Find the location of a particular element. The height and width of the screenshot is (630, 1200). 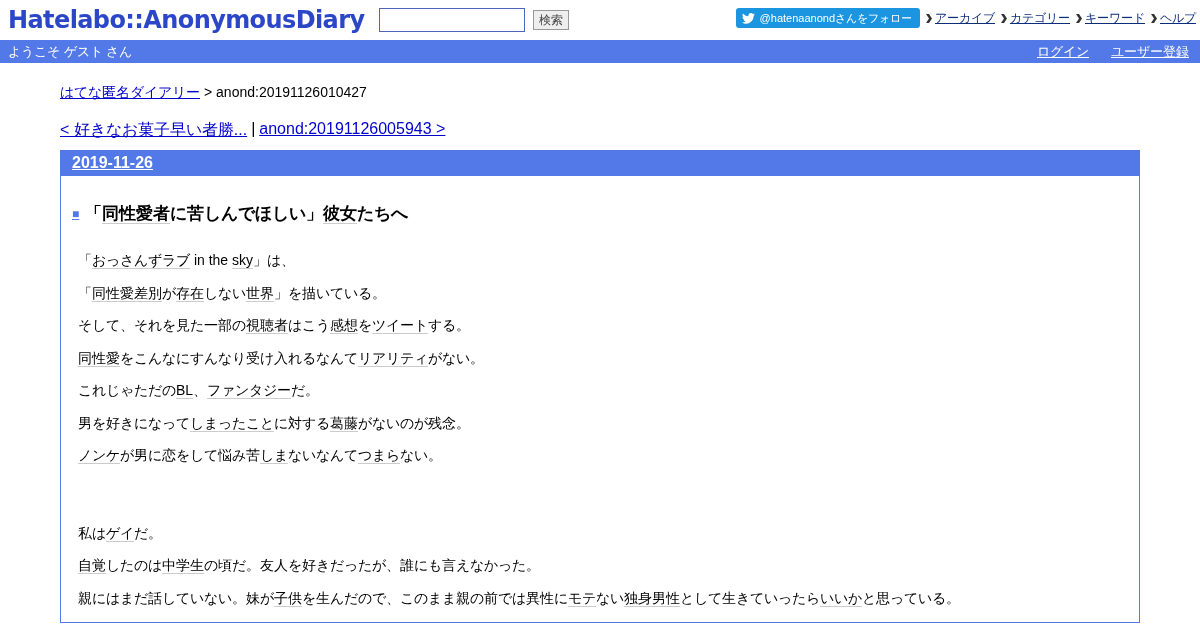

keyword-link: sky is located at coordinates (243, 260).